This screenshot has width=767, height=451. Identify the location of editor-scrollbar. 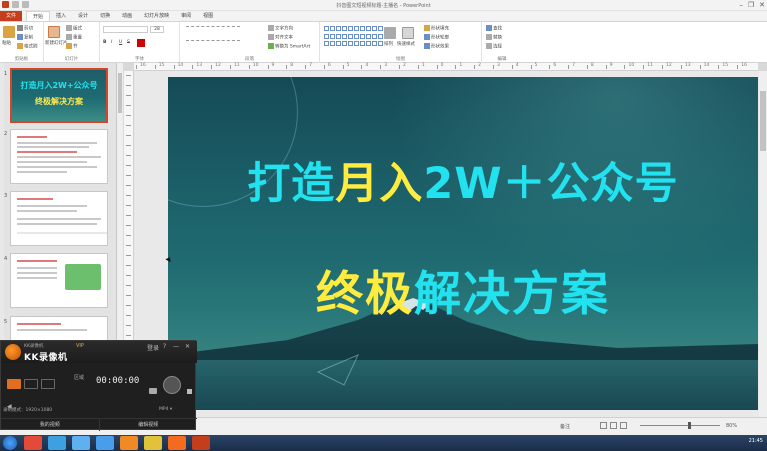
(763, 244).